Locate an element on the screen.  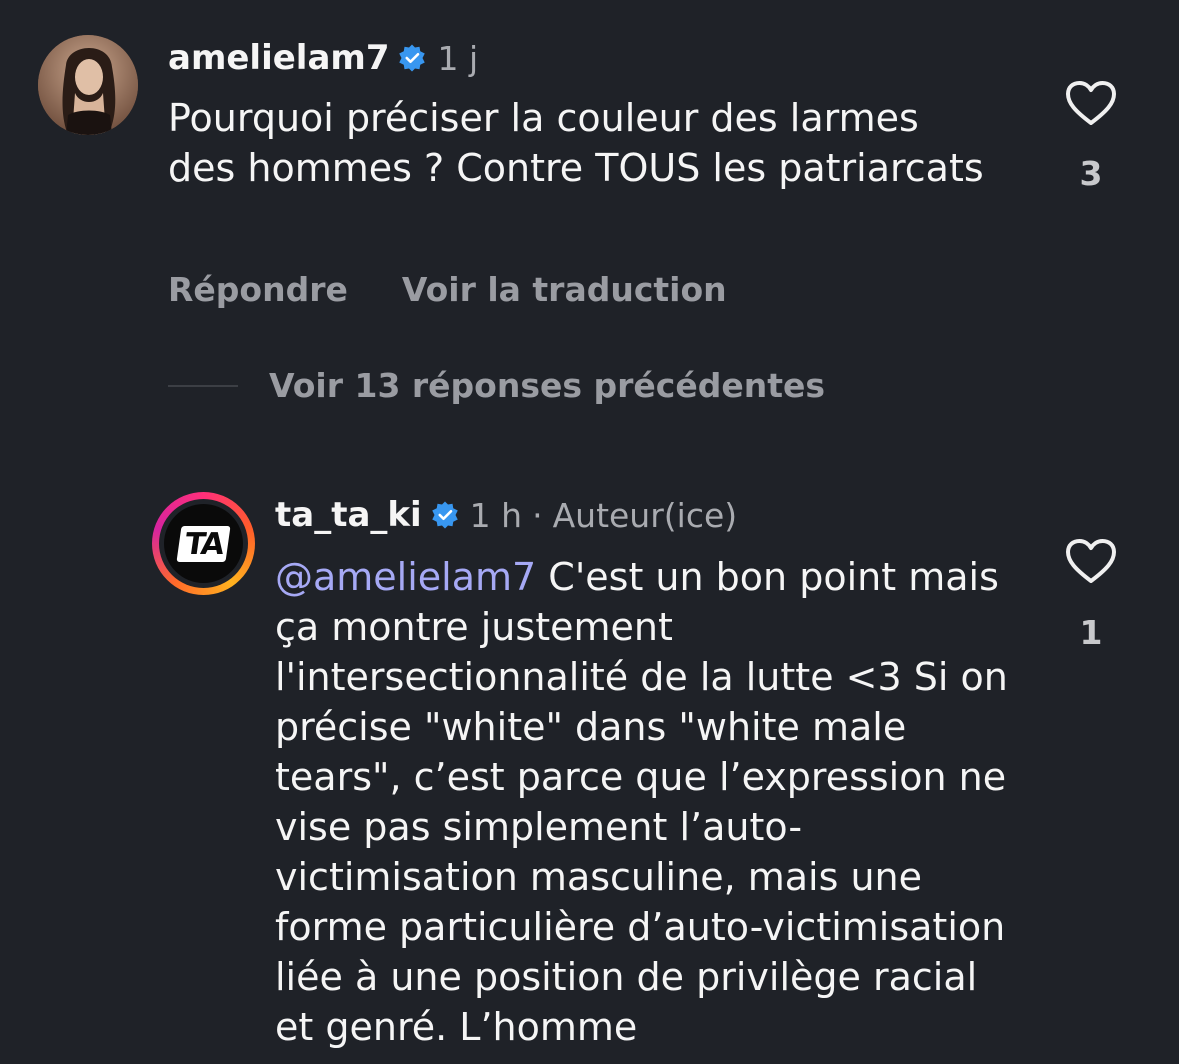
avatar-logo-text: TA is located at coordinates (203, 543).